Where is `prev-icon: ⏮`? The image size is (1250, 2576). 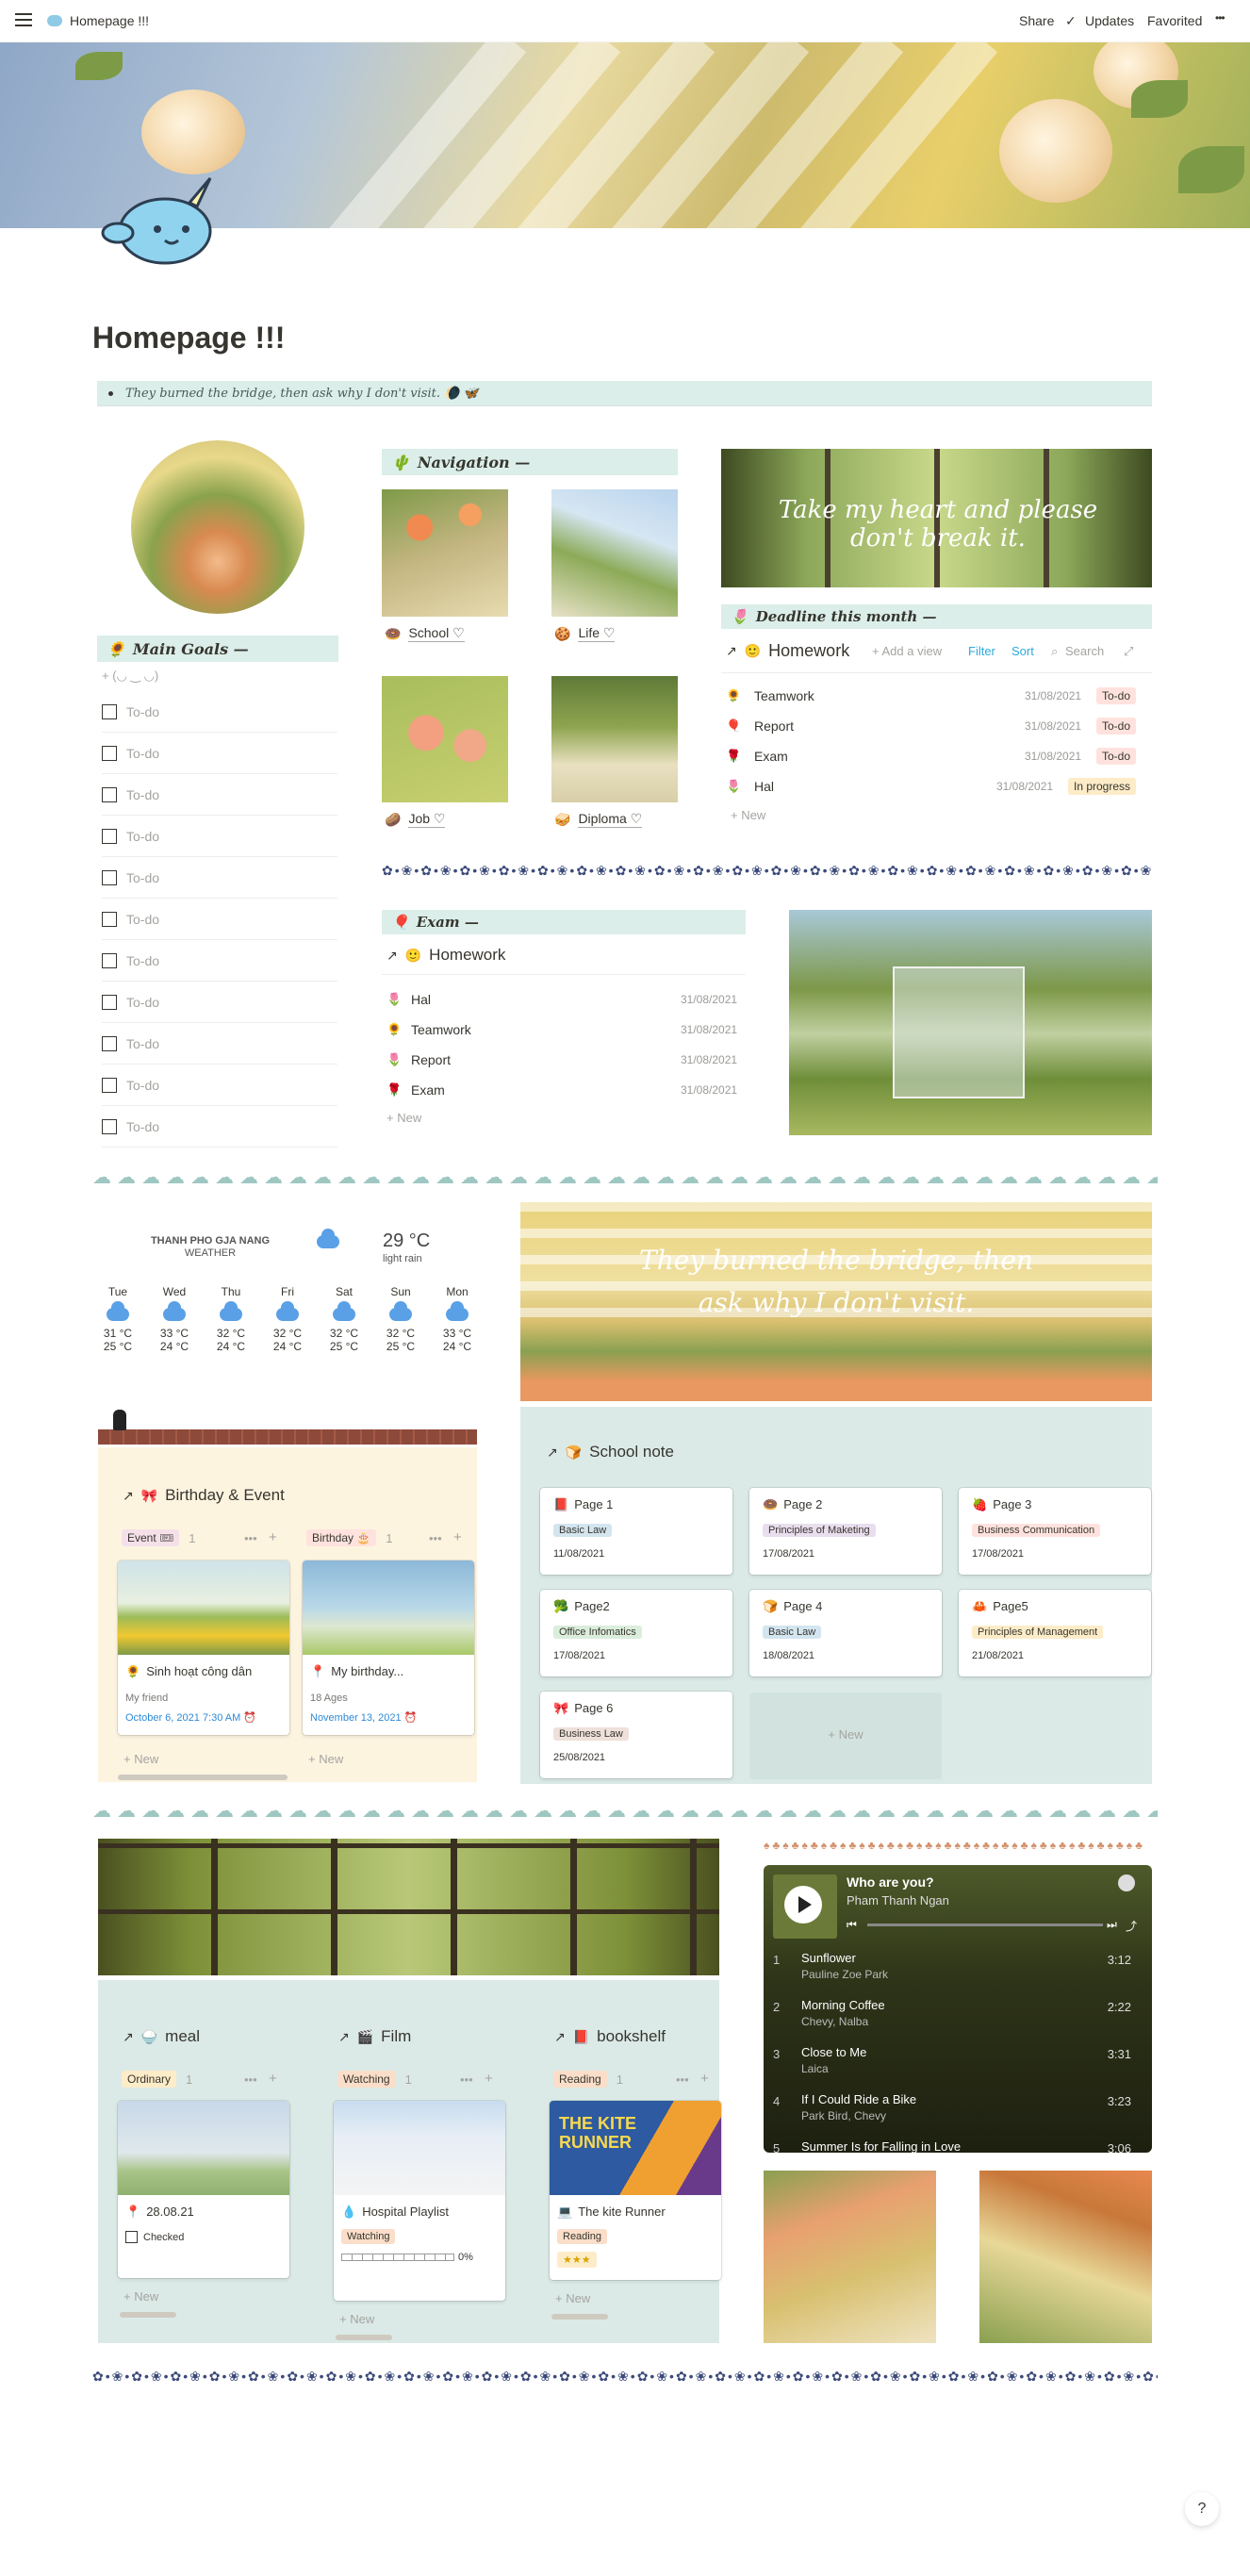
prev-icon: ⏮ is located at coordinates (852, 1925).